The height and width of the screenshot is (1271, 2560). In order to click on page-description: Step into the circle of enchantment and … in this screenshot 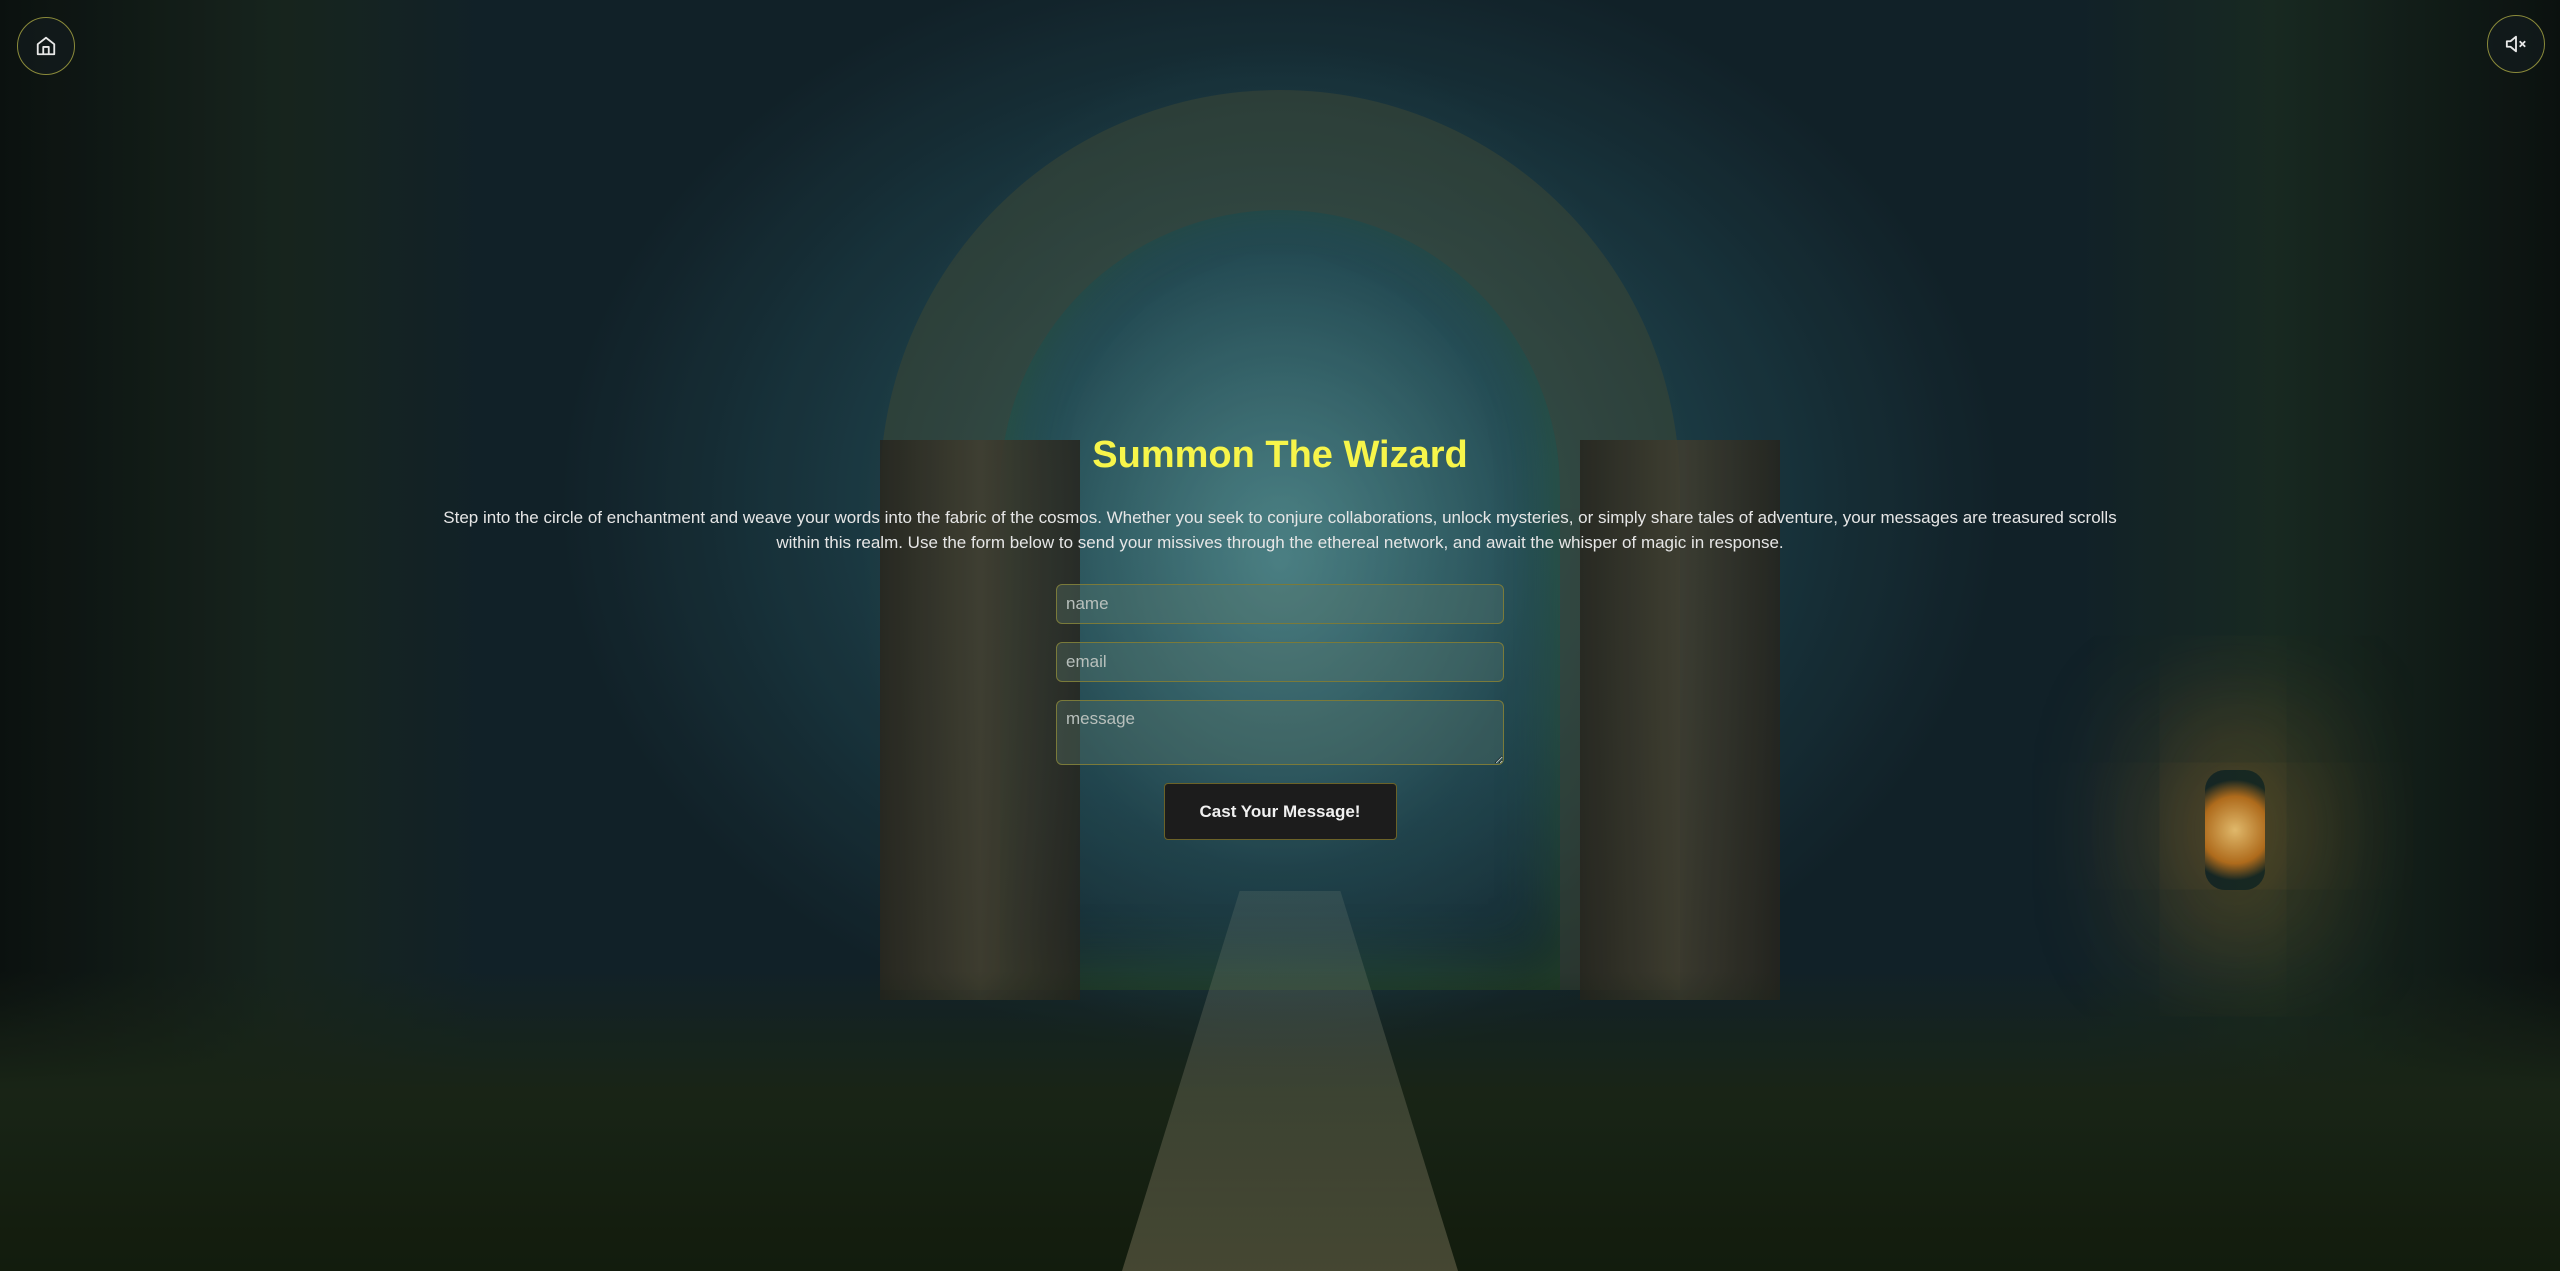, I will do `click(1280, 530)`.